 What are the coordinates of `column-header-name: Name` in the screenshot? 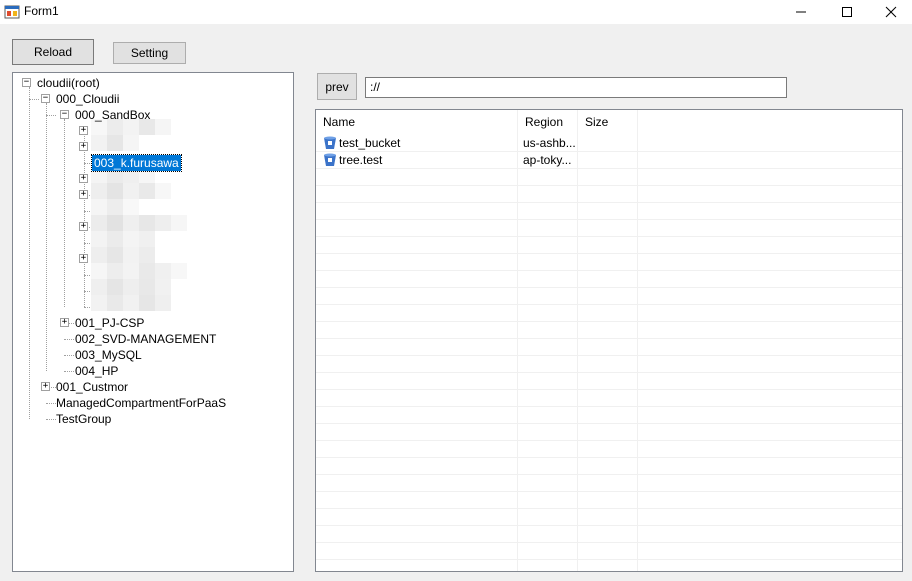 It's located at (417, 122).